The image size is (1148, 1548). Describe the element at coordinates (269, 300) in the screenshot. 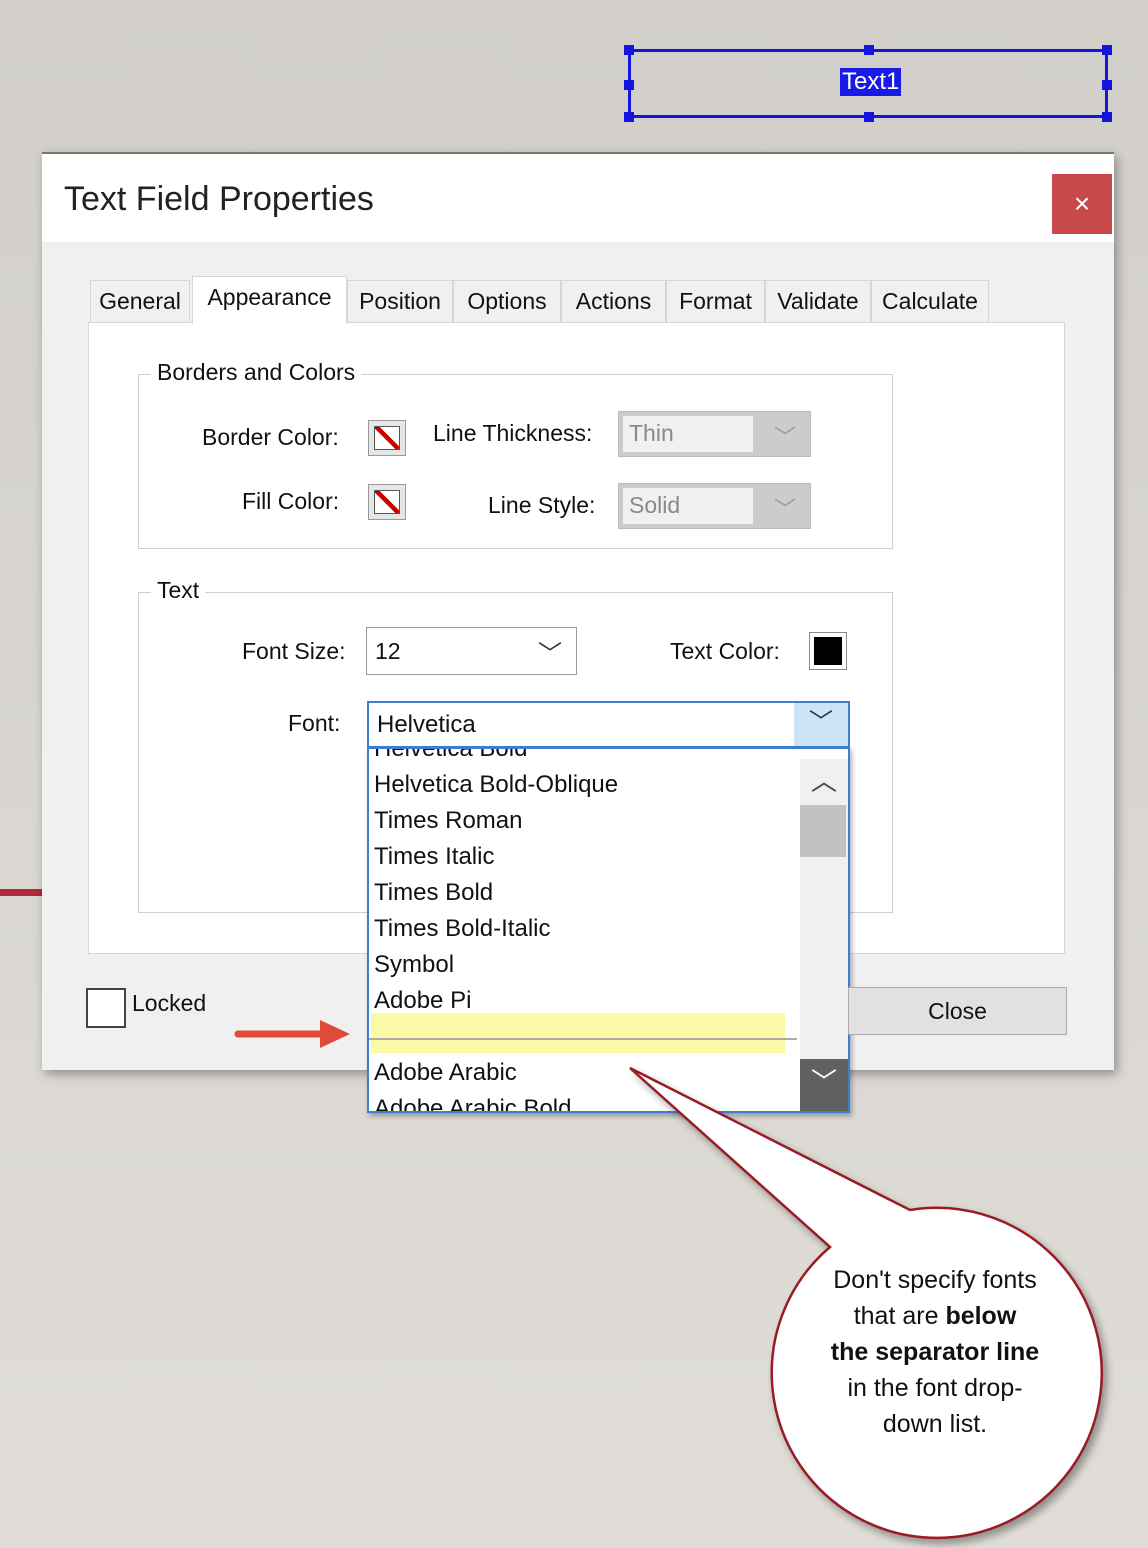

I see `tab-appearance: Appearance` at that location.